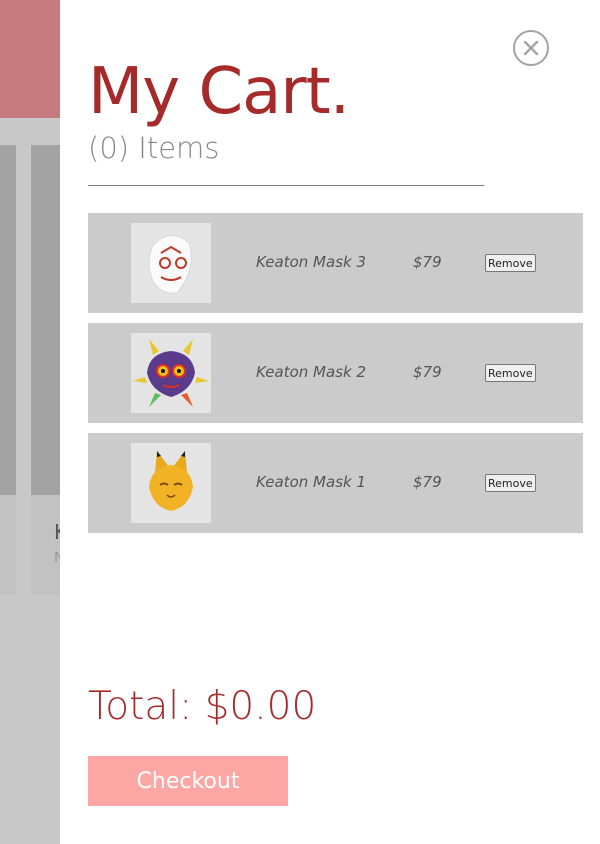 The image size is (600, 844). I want to click on close-cart-button, so click(531, 48).